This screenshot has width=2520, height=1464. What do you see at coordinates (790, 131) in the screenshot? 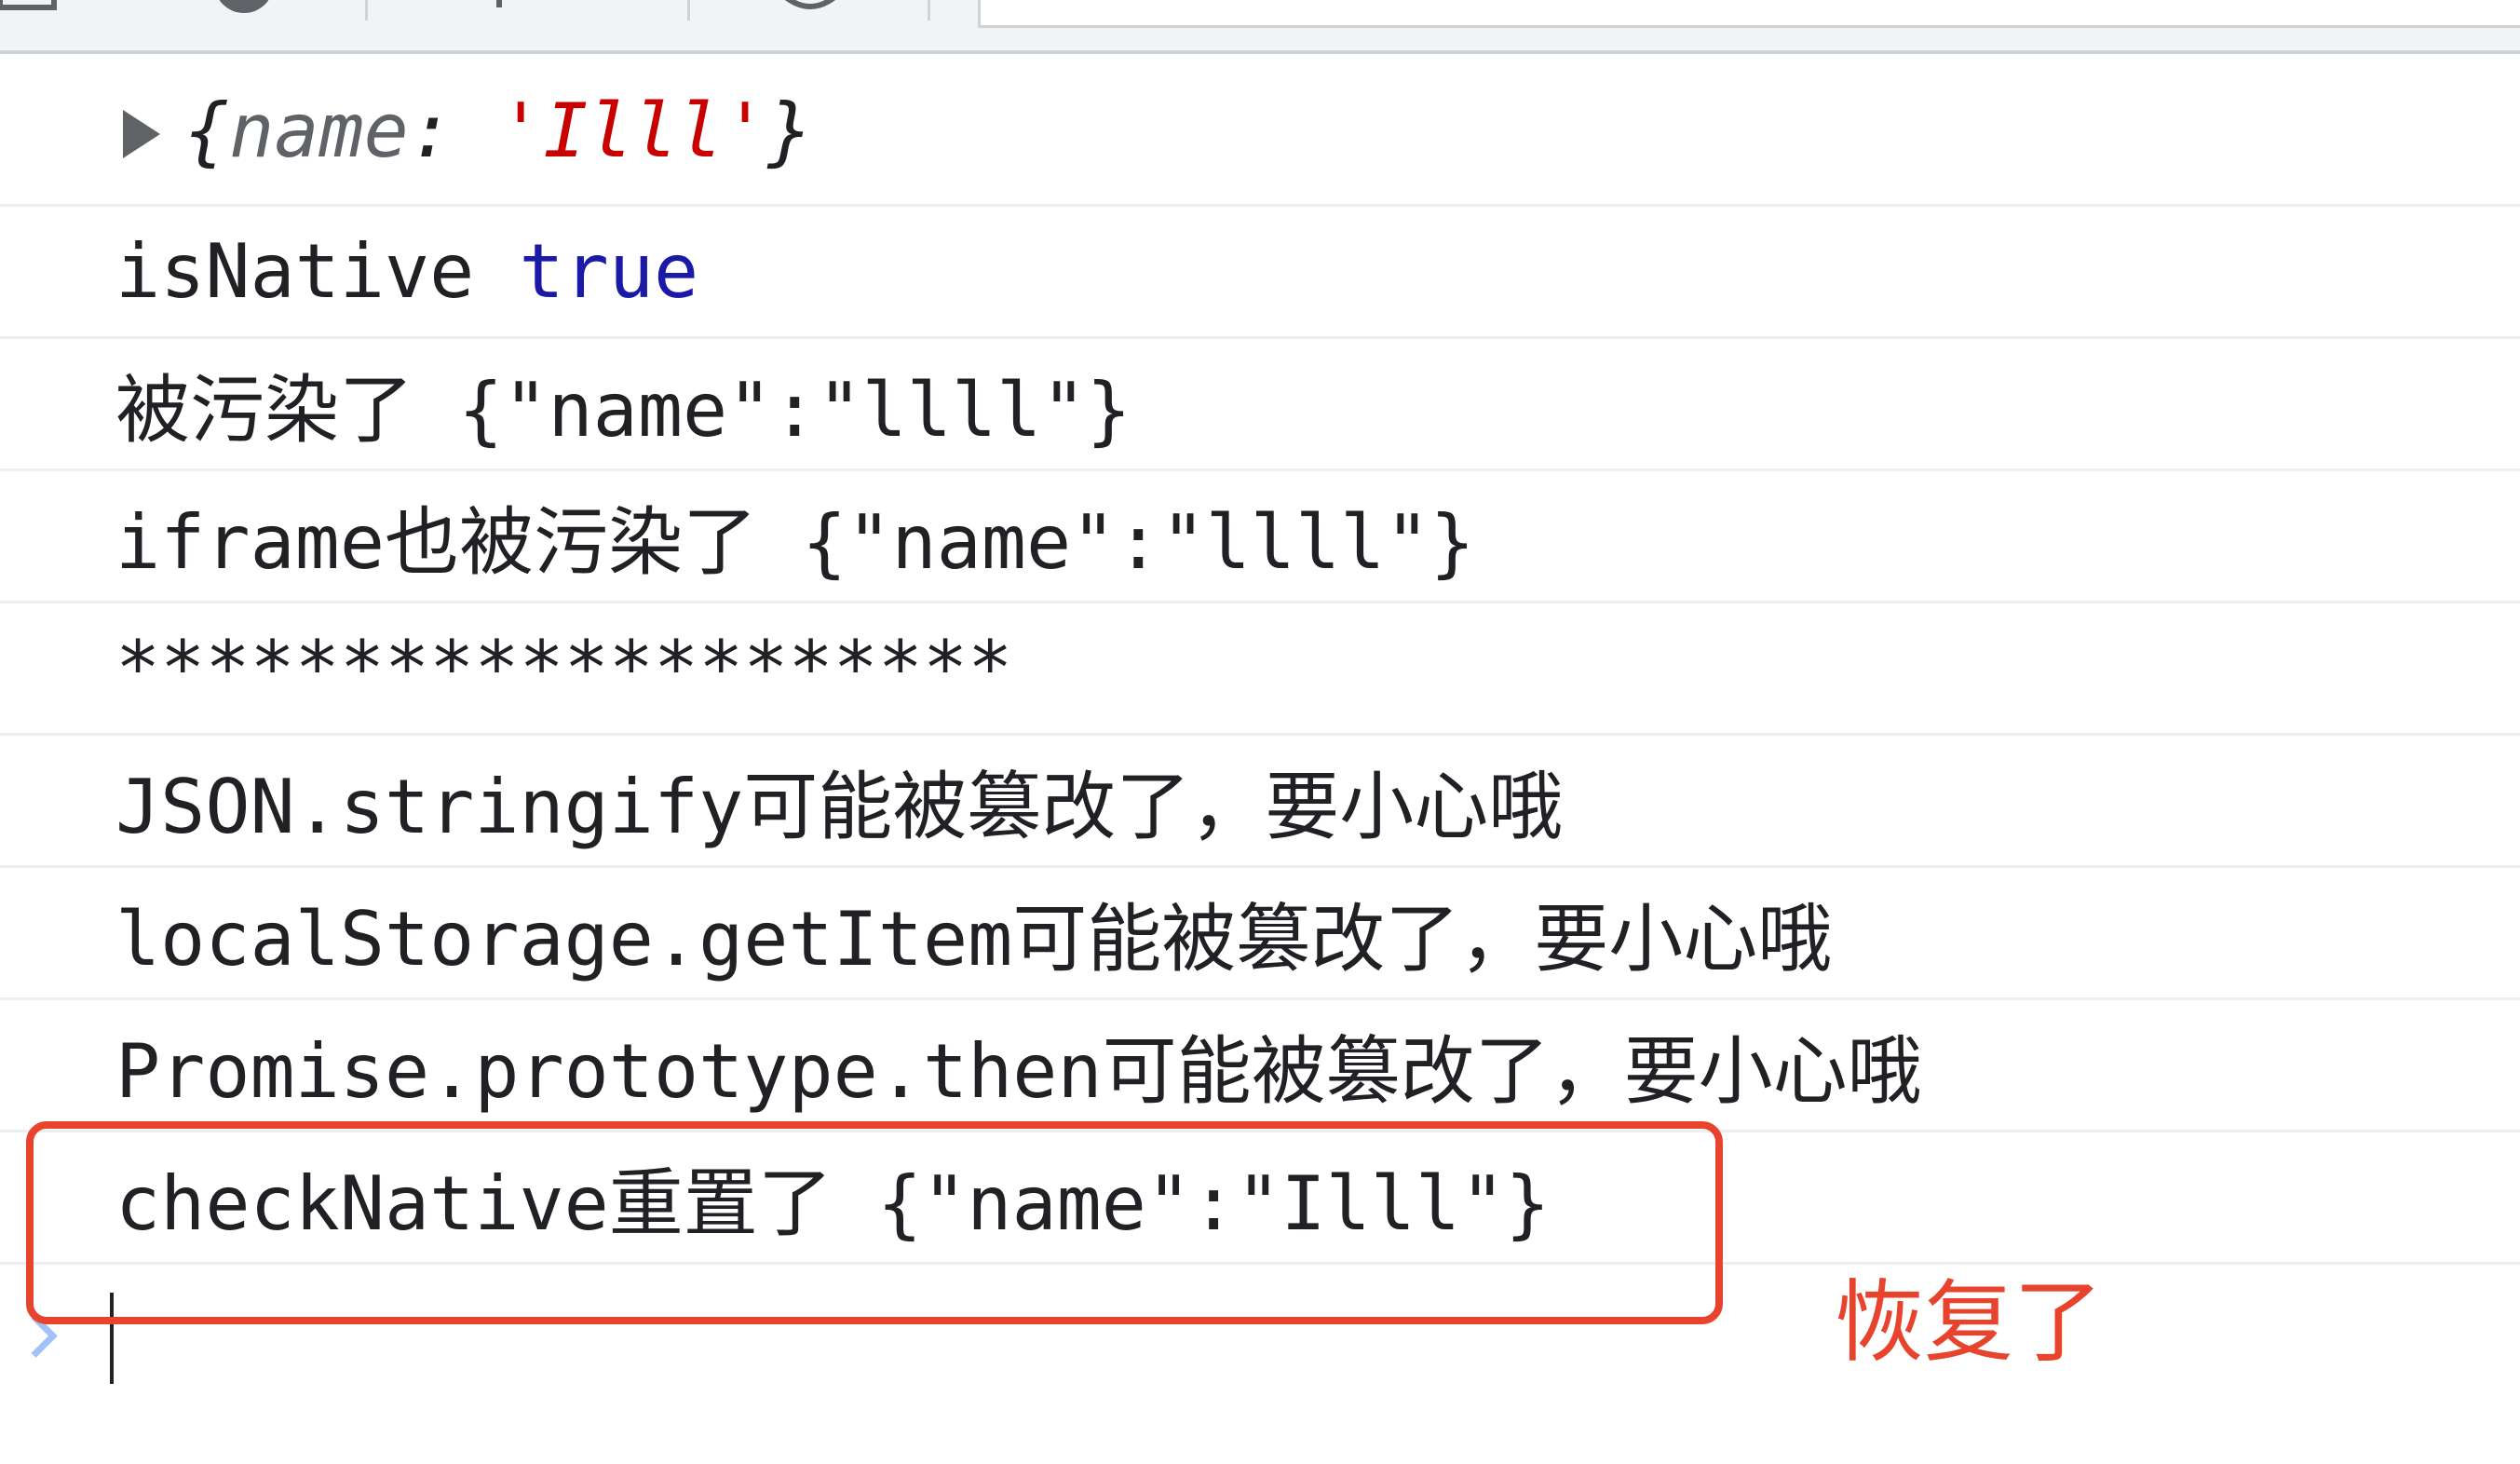
I see `object-close-brace: }` at bounding box center [790, 131].